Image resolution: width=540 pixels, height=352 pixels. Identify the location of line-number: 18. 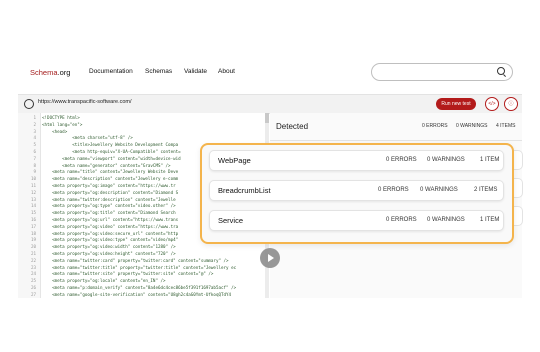
(33, 233).